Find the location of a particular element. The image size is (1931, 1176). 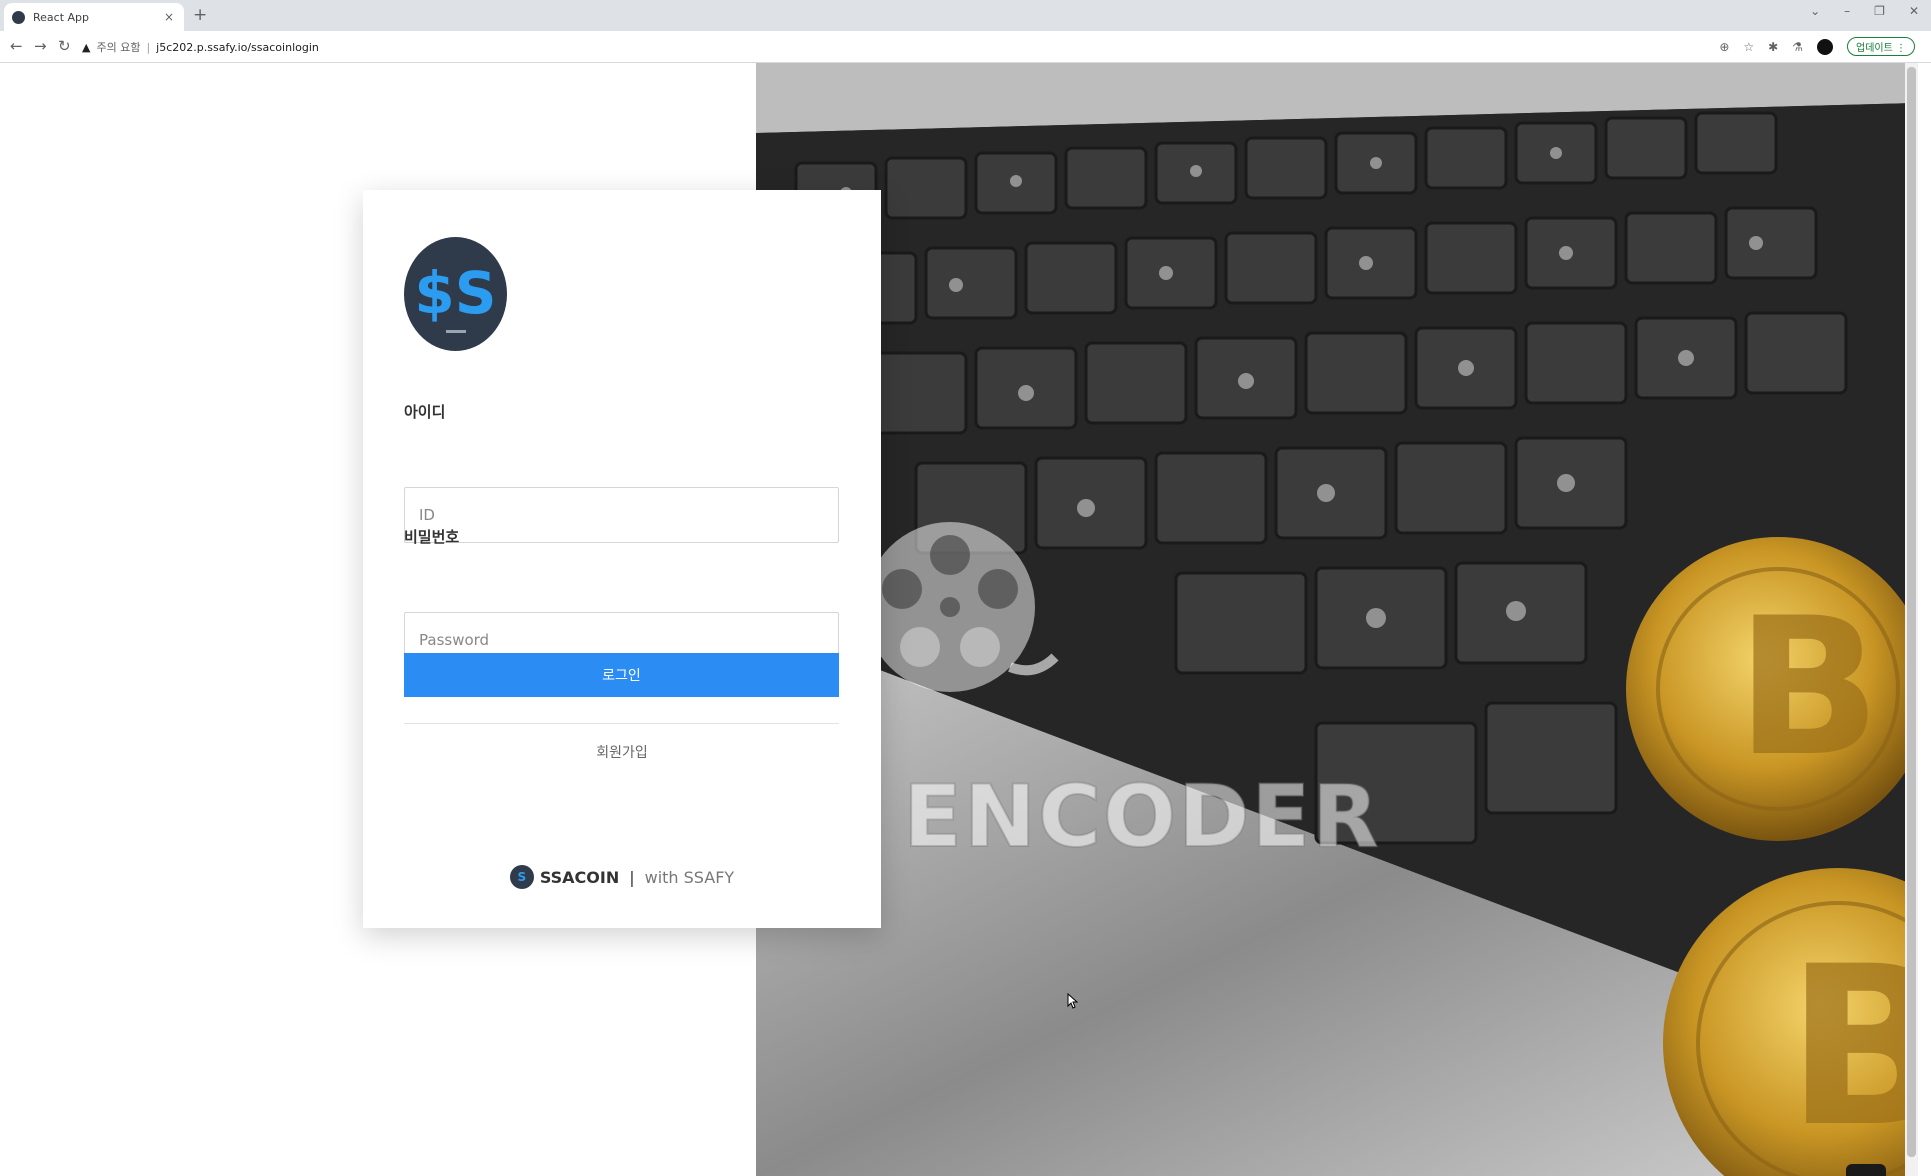

id-input is located at coordinates (621, 515).